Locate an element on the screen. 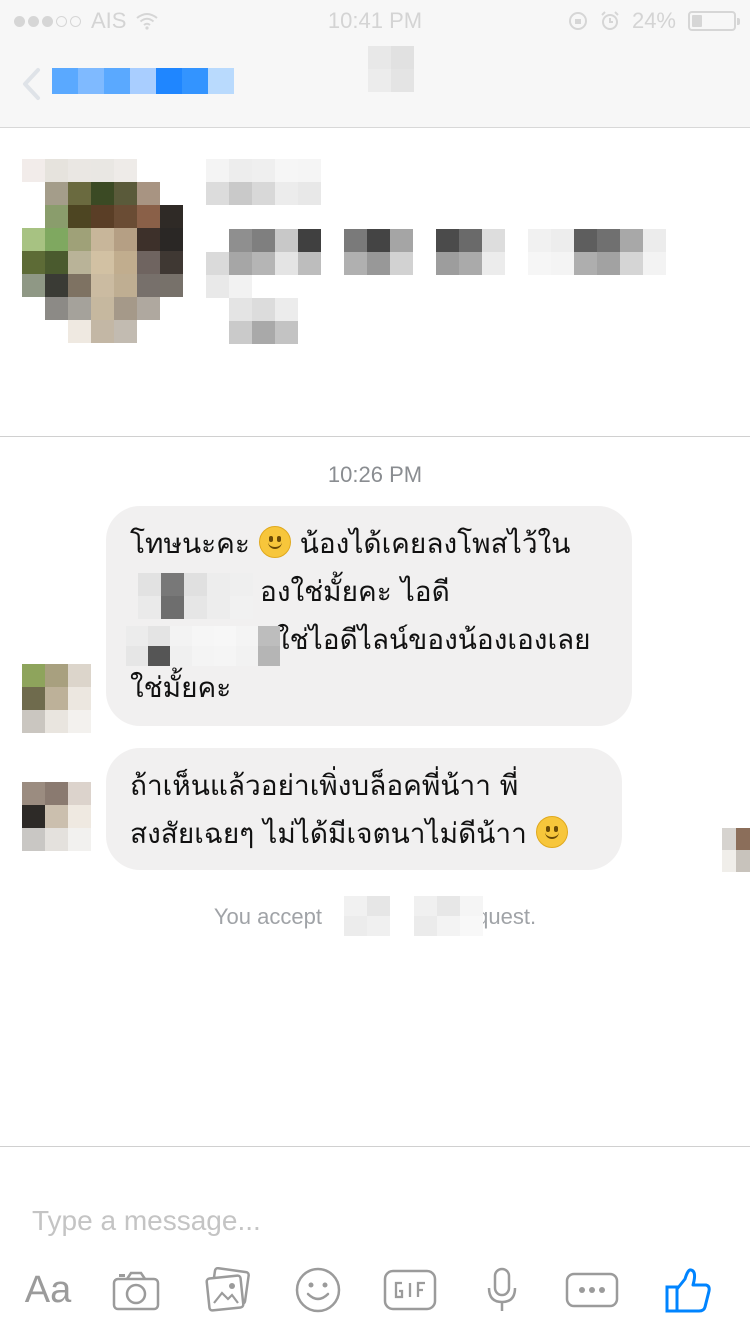 Image resolution: width=750 pixels, height=1334 pixels. smiling-face-with-smiling-eyes-icon is located at coordinates (551, 832).